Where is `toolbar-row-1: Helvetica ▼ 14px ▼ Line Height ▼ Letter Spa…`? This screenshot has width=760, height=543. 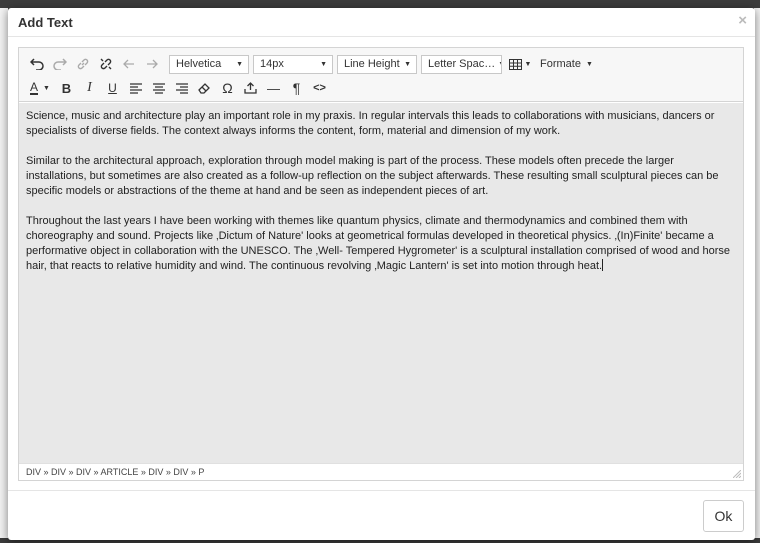
toolbar-row-1: Helvetica ▼ 14px ▼ Line Height ▼ Letter Spa… is located at coordinates (312, 64).